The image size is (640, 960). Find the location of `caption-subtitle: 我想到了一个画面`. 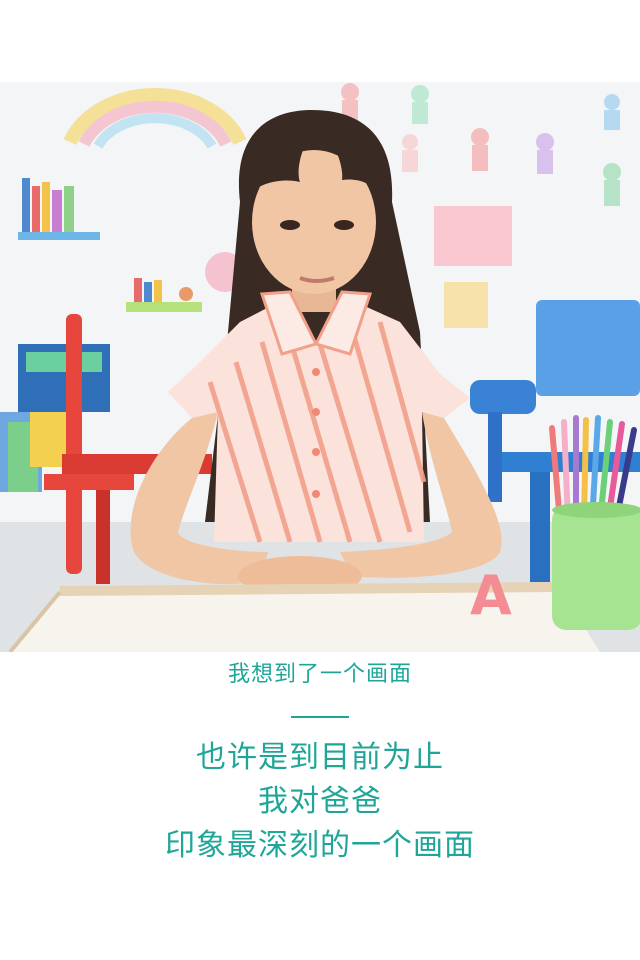

caption-subtitle: 我想到了一个画面 is located at coordinates (319, 674).